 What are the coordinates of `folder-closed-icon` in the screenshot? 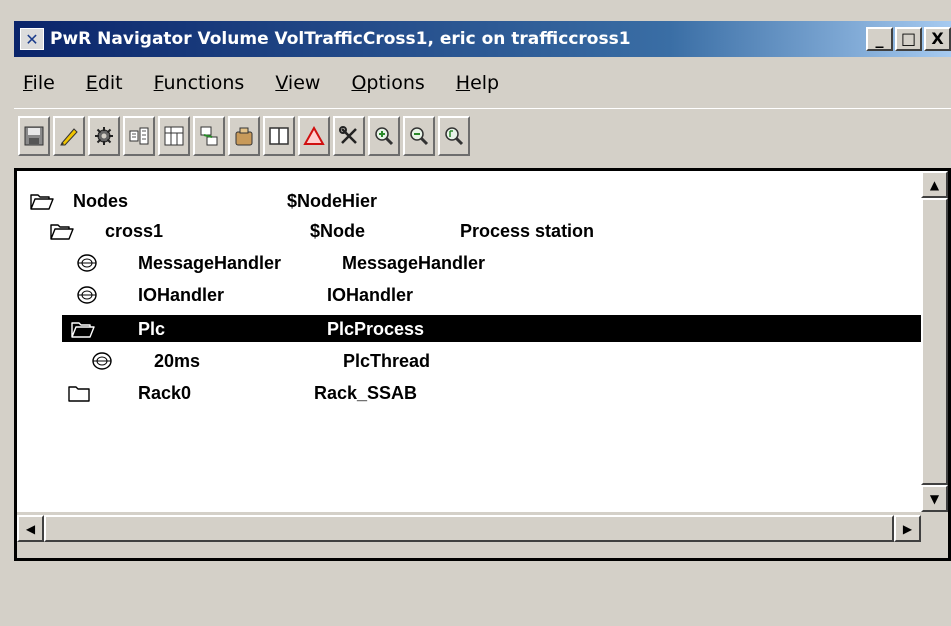 It's located at (79, 394).